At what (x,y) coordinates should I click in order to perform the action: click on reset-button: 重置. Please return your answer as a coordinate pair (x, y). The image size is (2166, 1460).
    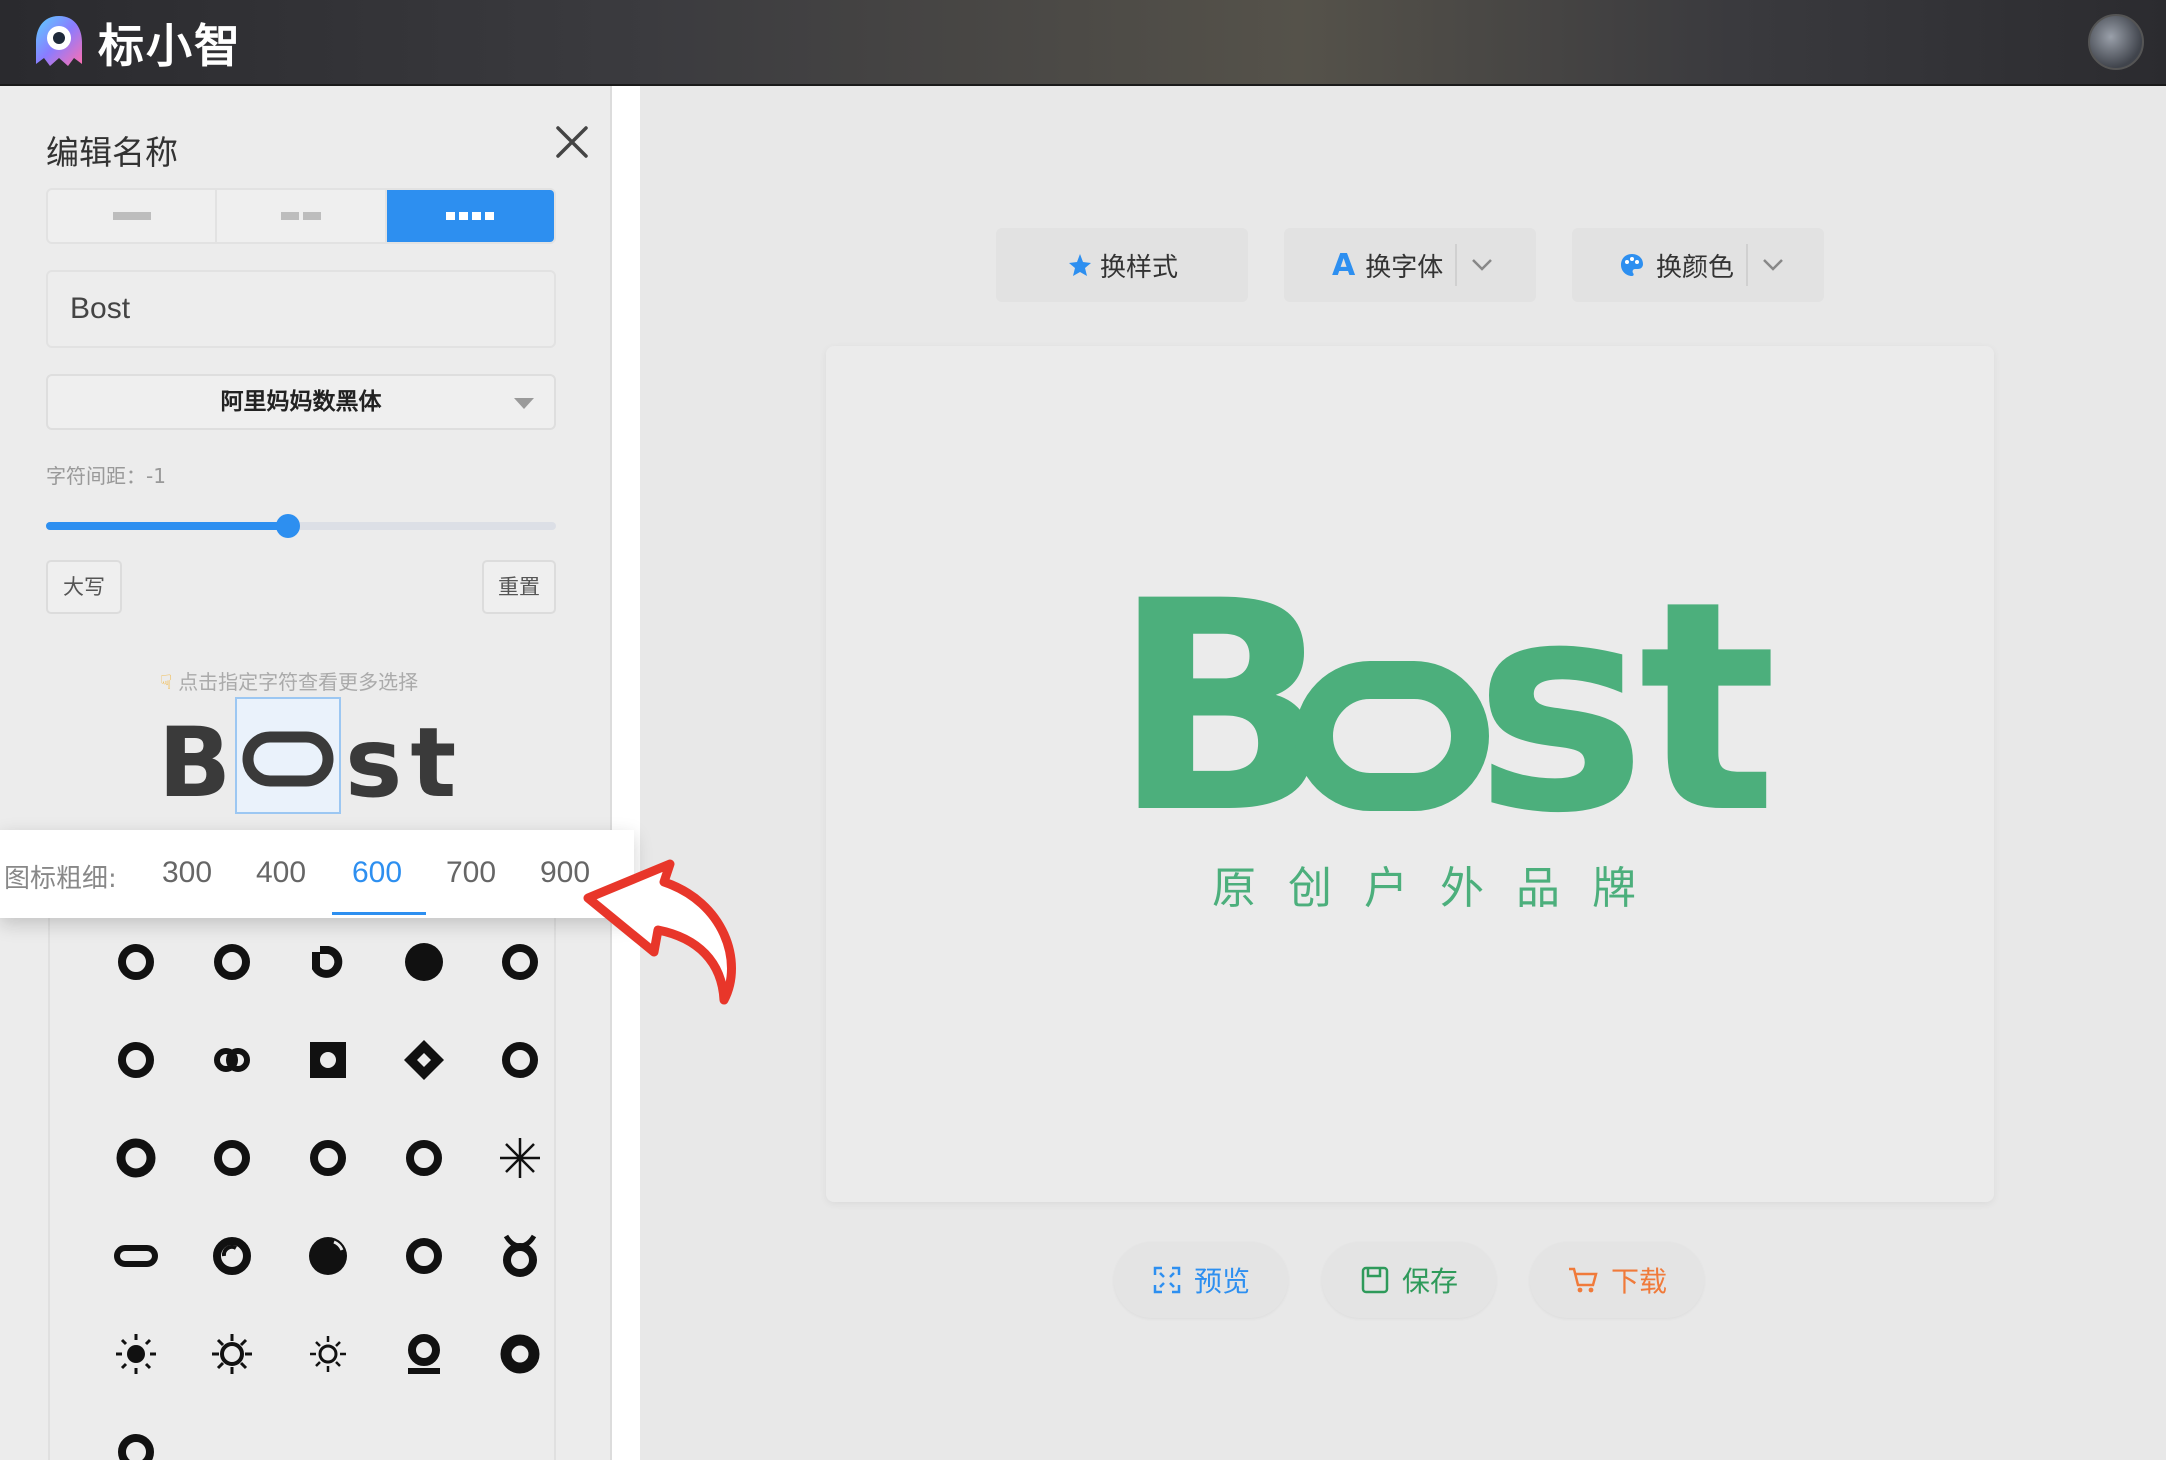
    Looking at the image, I should click on (519, 587).